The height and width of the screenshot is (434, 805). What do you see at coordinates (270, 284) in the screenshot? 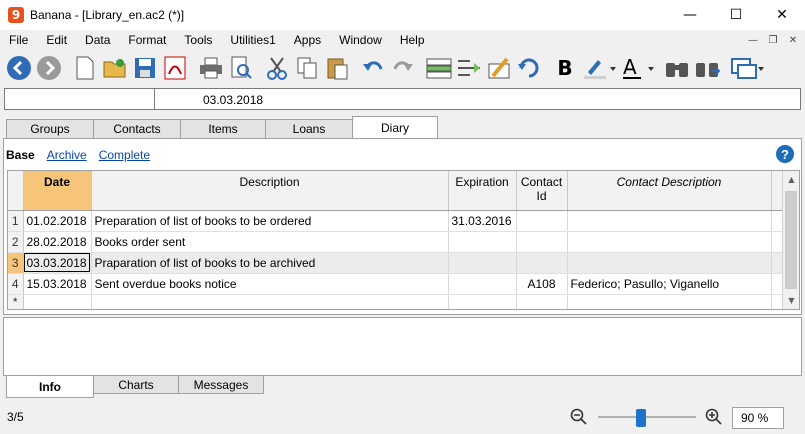
I see `cell-description: Sent overdue books notice` at bounding box center [270, 284].